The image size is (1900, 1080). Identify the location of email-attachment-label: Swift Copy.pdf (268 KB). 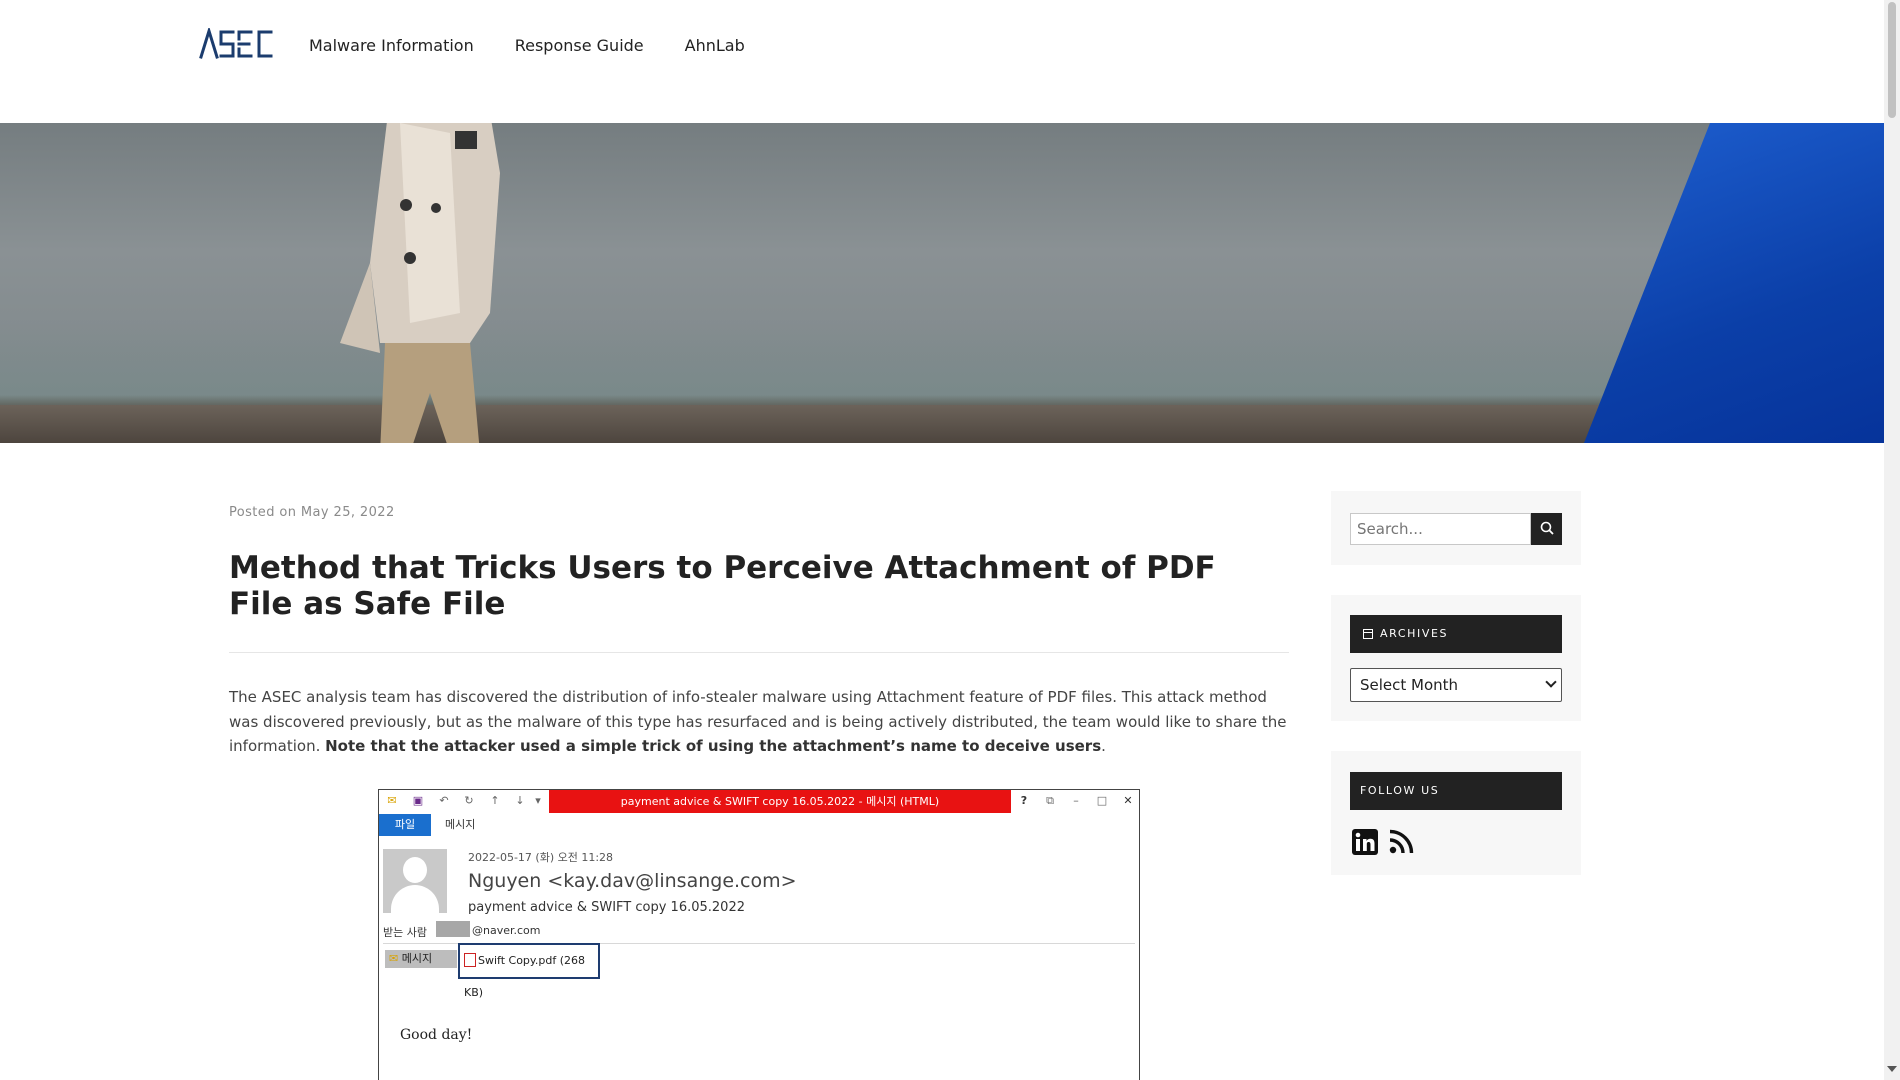
(524, 976).